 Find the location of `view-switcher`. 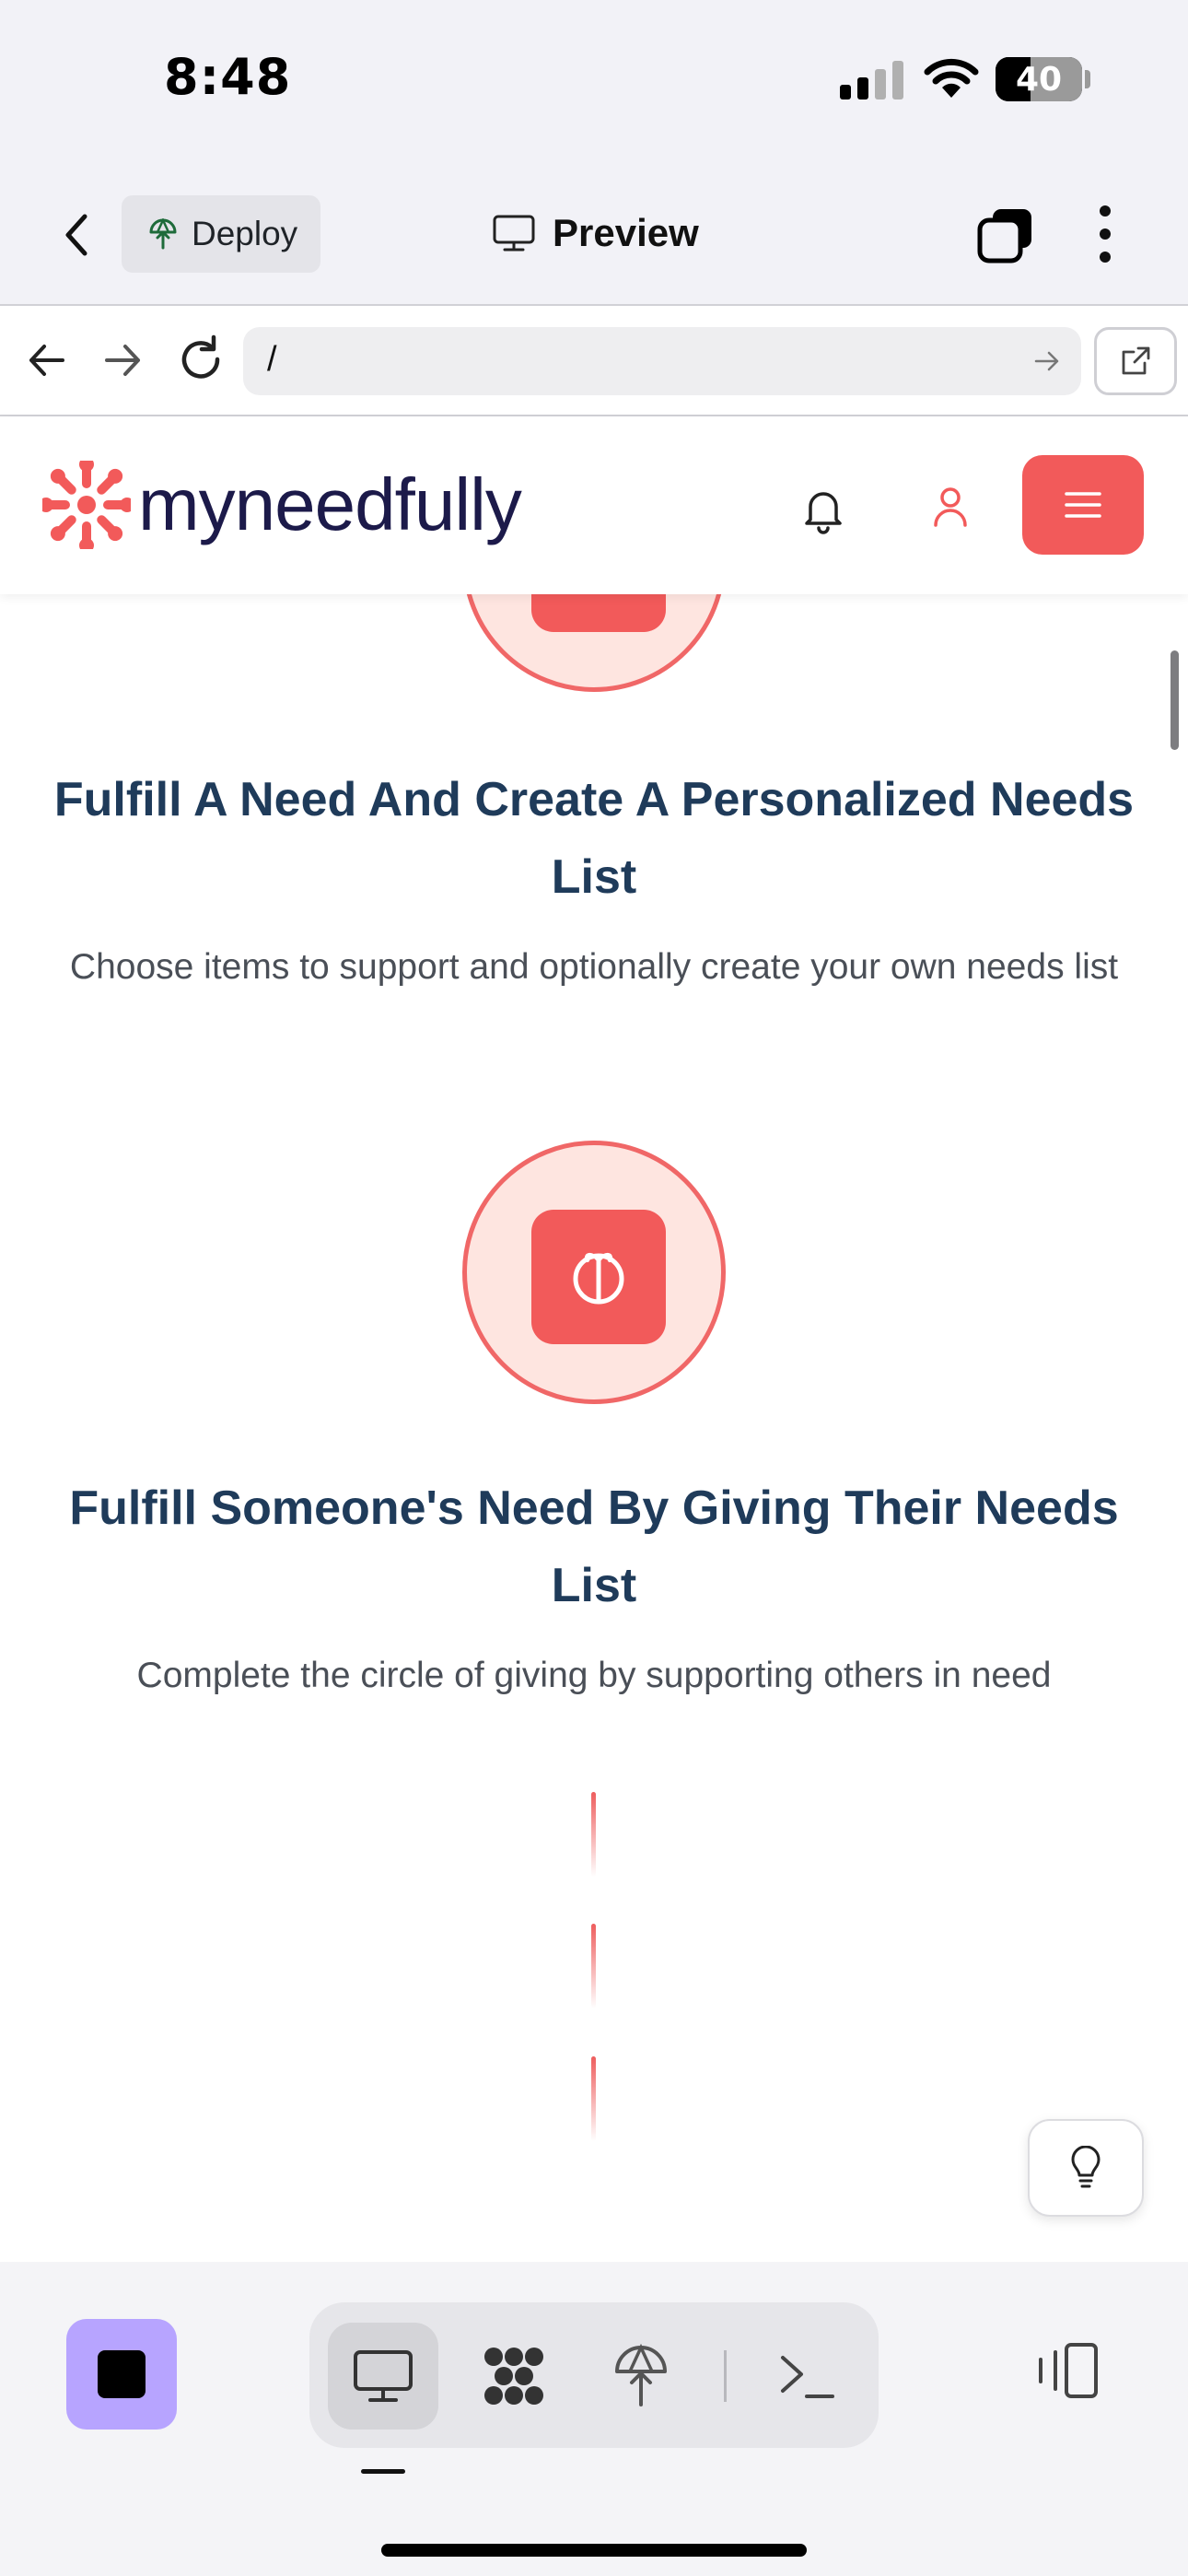

view-switcher is located at coordinates (594, 2375).